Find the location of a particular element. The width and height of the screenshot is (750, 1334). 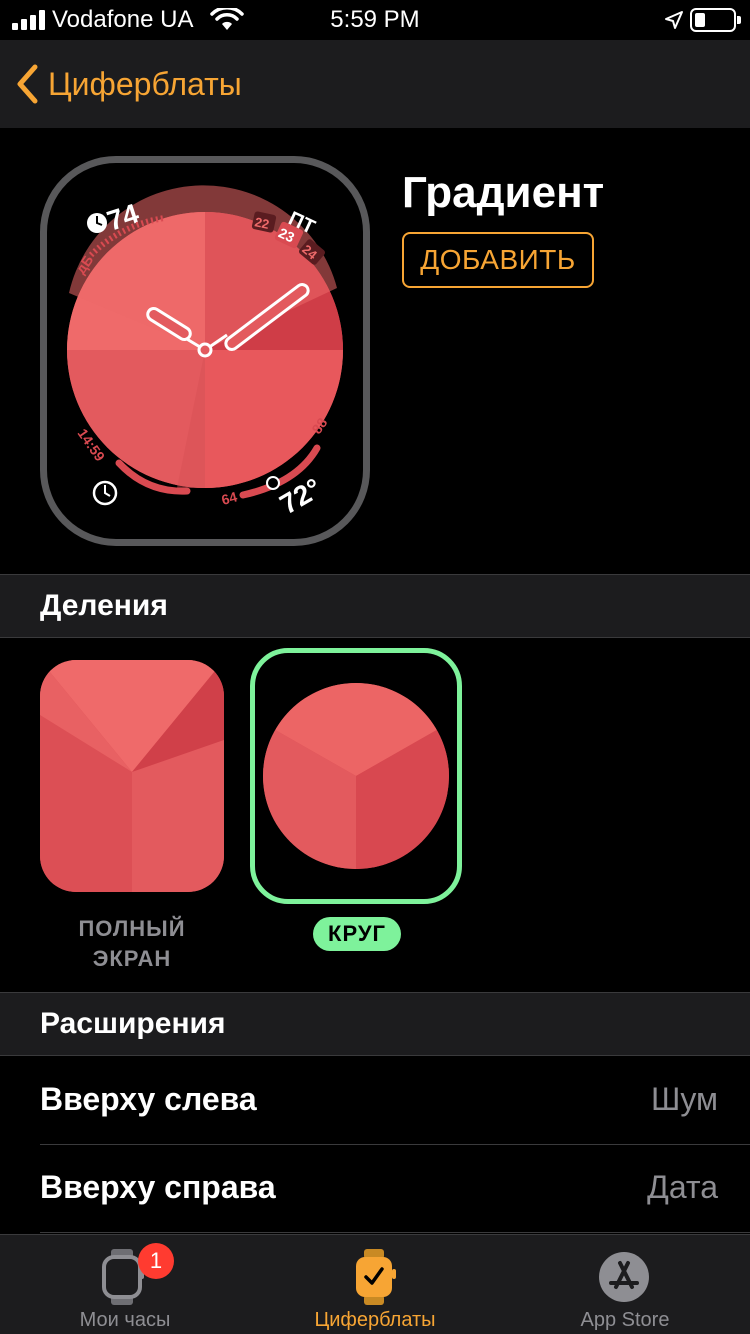

circle-preview is located at coordinates (356, 776).